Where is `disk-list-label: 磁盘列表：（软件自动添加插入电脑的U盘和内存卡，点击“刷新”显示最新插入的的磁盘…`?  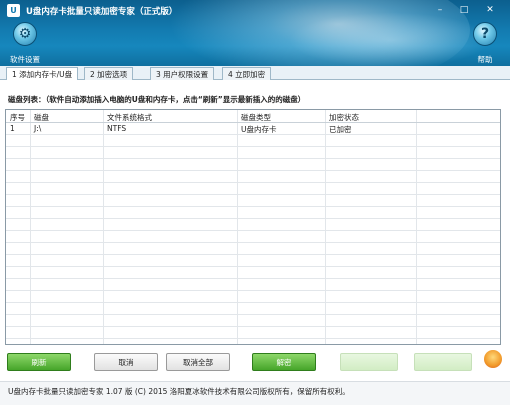
disk-list-label: 磁盘列表：（软件自动添加插入电脑的U盘和内存卡，点击“刷新”显示最新插入的的磁盘… is located at coordinates (157, 99).